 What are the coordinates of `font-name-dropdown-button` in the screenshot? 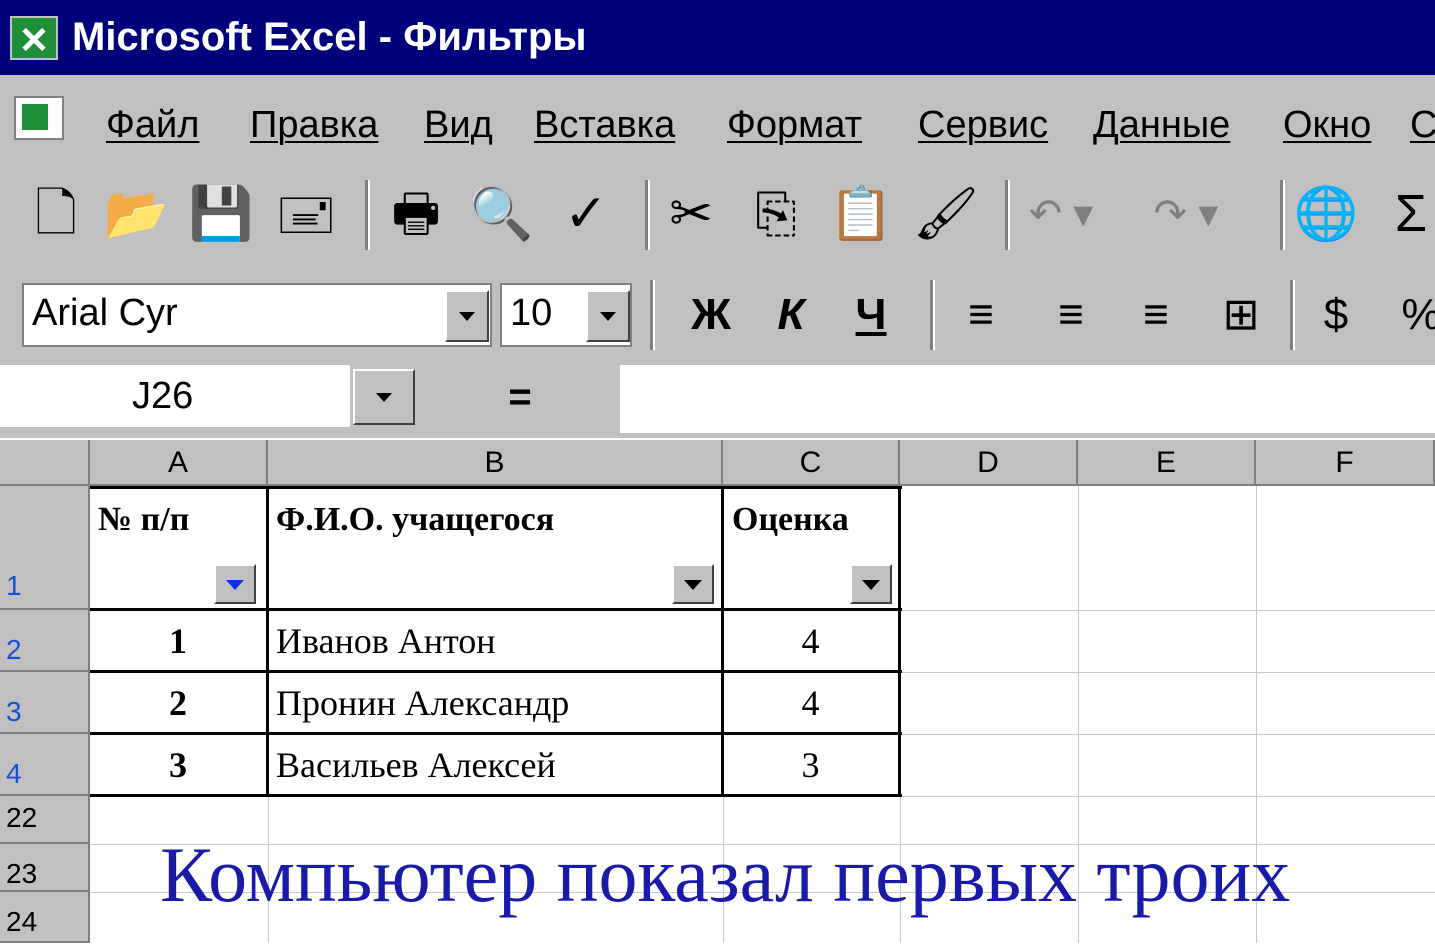 It's located at (467, 316).